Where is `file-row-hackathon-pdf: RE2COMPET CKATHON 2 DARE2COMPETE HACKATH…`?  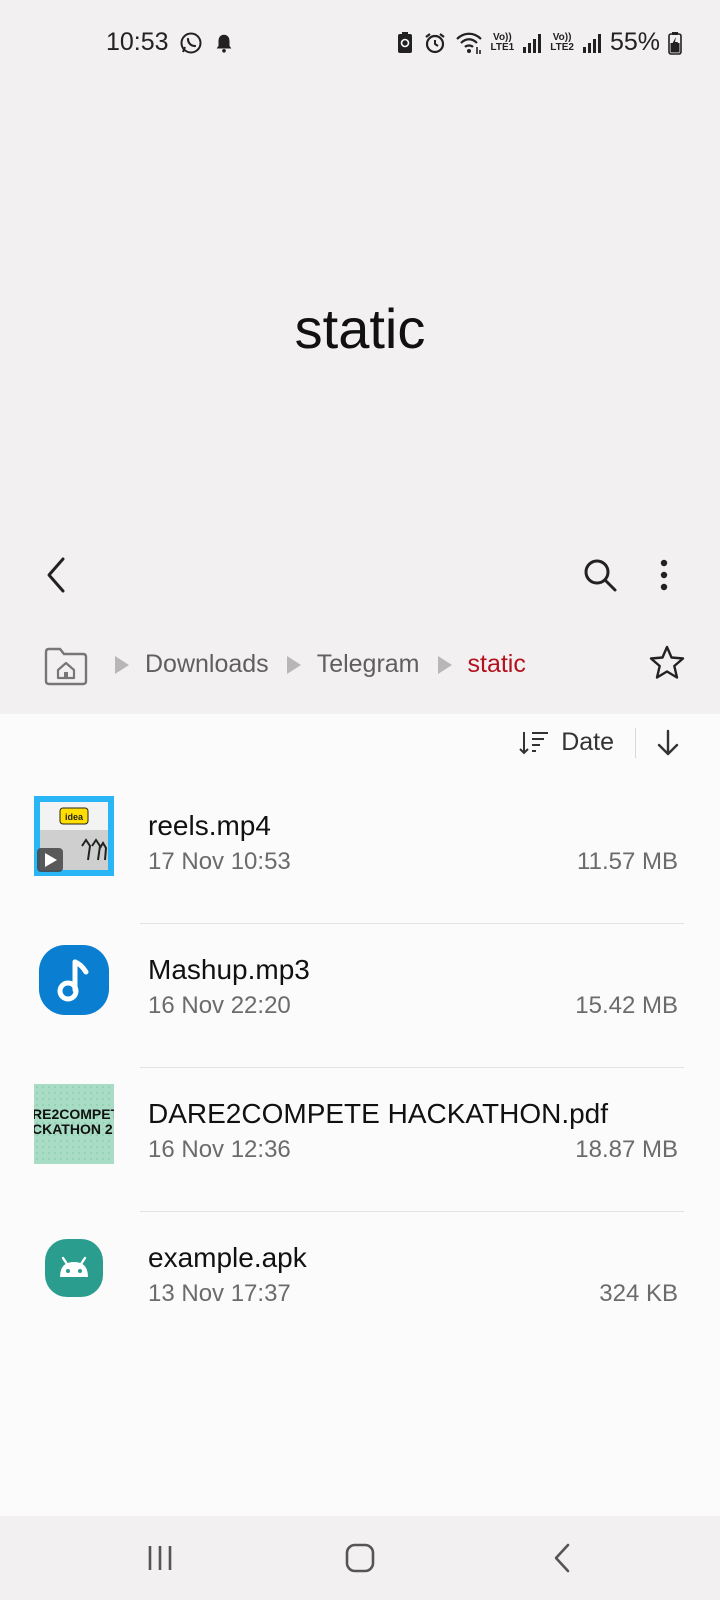 file-row-hackathon-pdf: RE2COMPET CKATHON 2 DARE2COMPETE HACKATH… is located at coordinates (360, 1140).